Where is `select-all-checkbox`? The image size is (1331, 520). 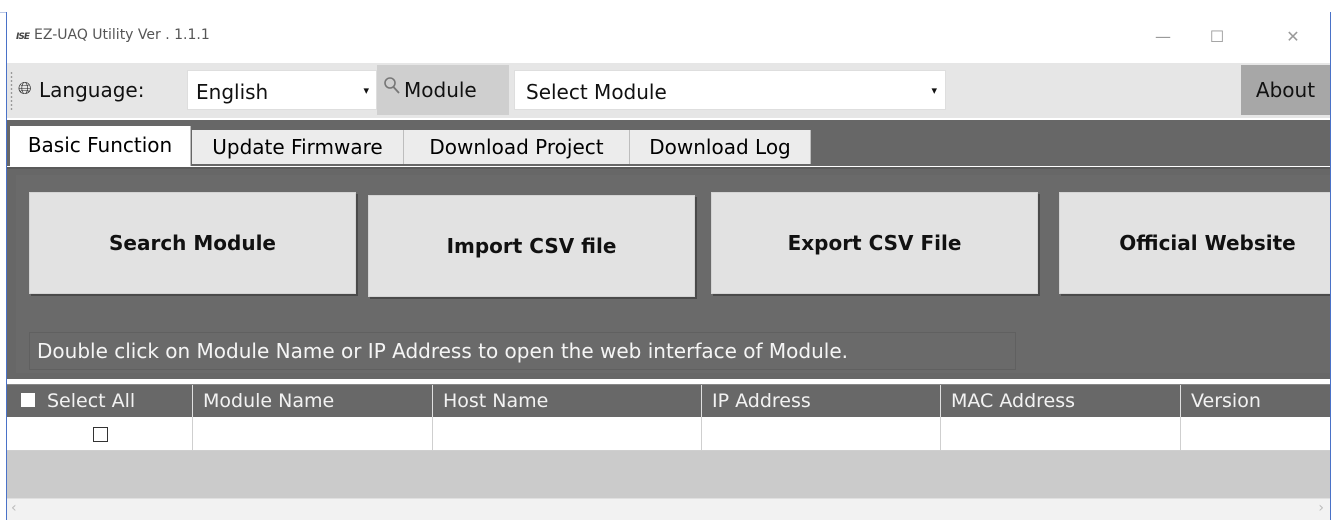 select-all-checkbox is located at coordinates (28, 400).